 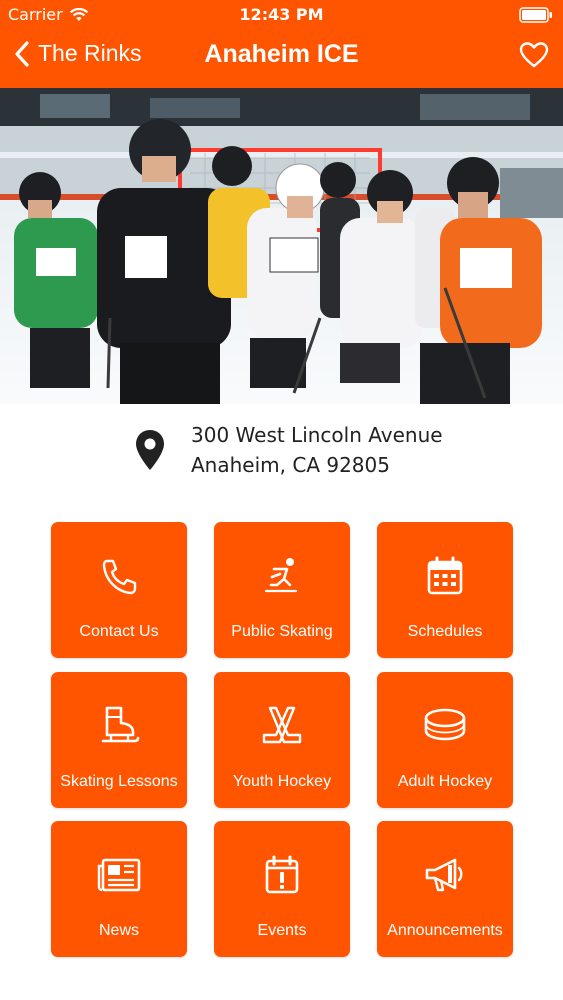 I want to click on tile-label: Announcements, so click(x=445, y=930).